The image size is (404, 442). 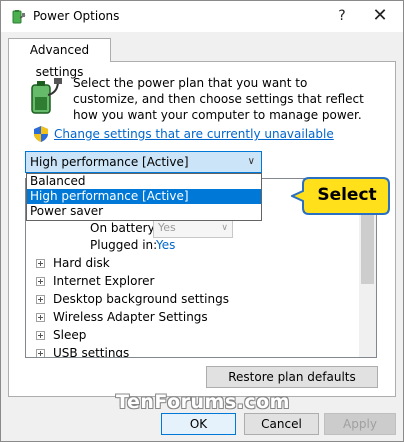 I want to click on power-options-icon, so click(x=19, y=17).